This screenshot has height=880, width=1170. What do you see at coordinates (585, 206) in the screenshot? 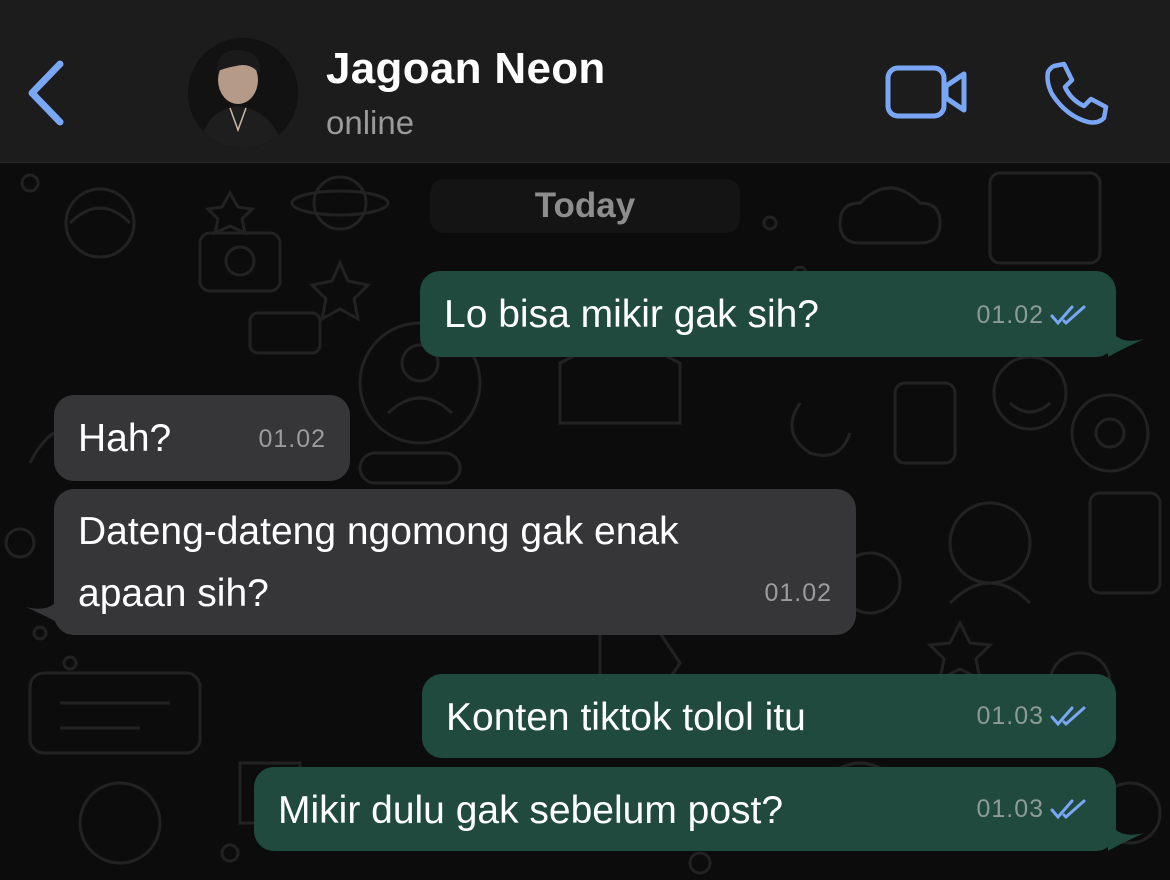
I see `date-separator: Today` at bounding box center [585, 206].